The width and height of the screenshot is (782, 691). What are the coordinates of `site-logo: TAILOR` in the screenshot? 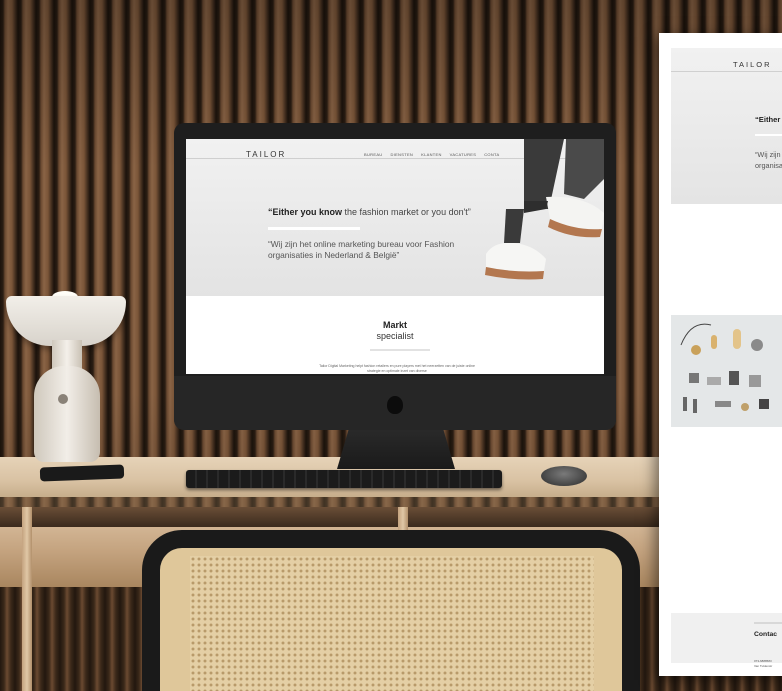 It's located at (266, 154).